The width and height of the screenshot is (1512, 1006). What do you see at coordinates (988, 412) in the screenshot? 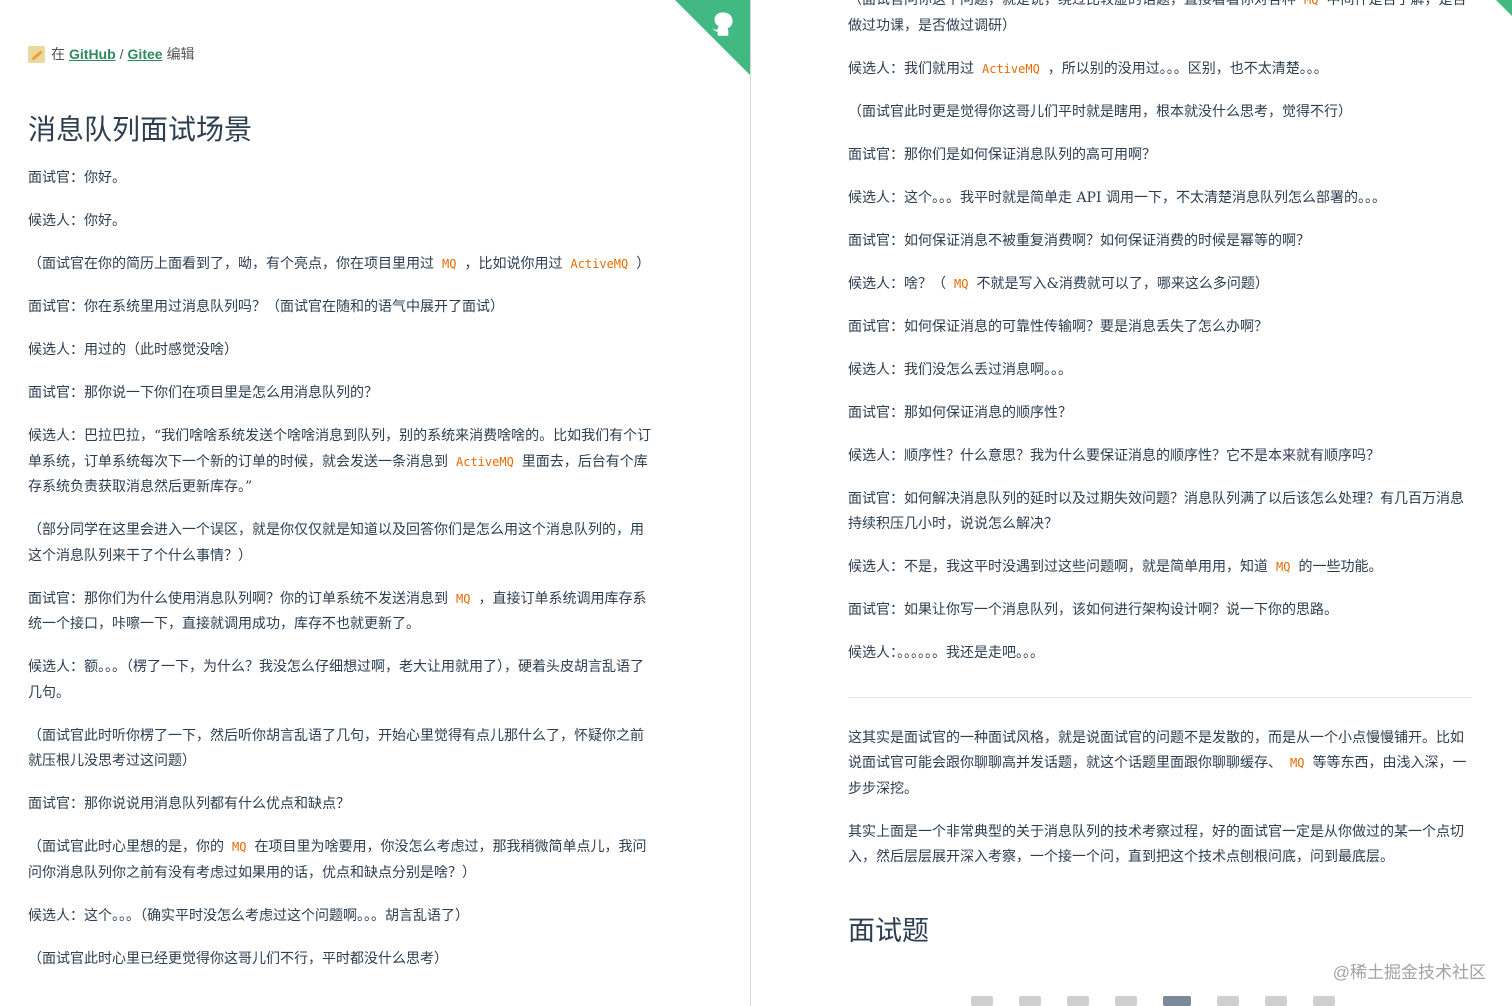
I see `line-text: 那如何保证消息的顺序性？` at bounding box center [988, 412].